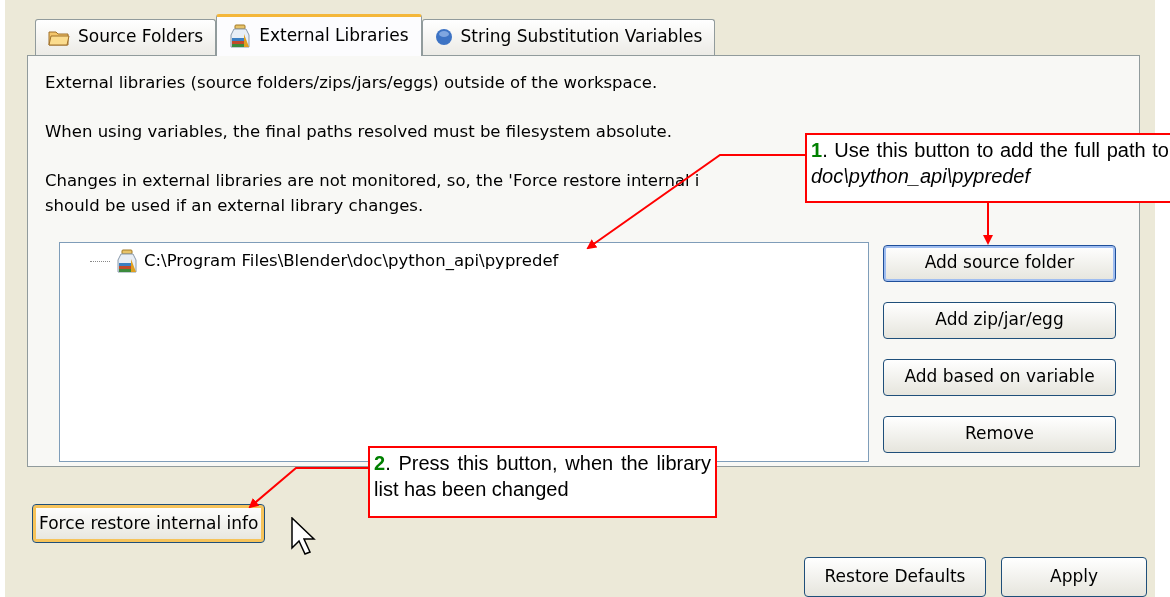  Describe the element at coordinates (372, 180) in the screenshot. I see `description-text: Changes in external libraries are not monitored, so, the 'Force restore internal i` at that location.